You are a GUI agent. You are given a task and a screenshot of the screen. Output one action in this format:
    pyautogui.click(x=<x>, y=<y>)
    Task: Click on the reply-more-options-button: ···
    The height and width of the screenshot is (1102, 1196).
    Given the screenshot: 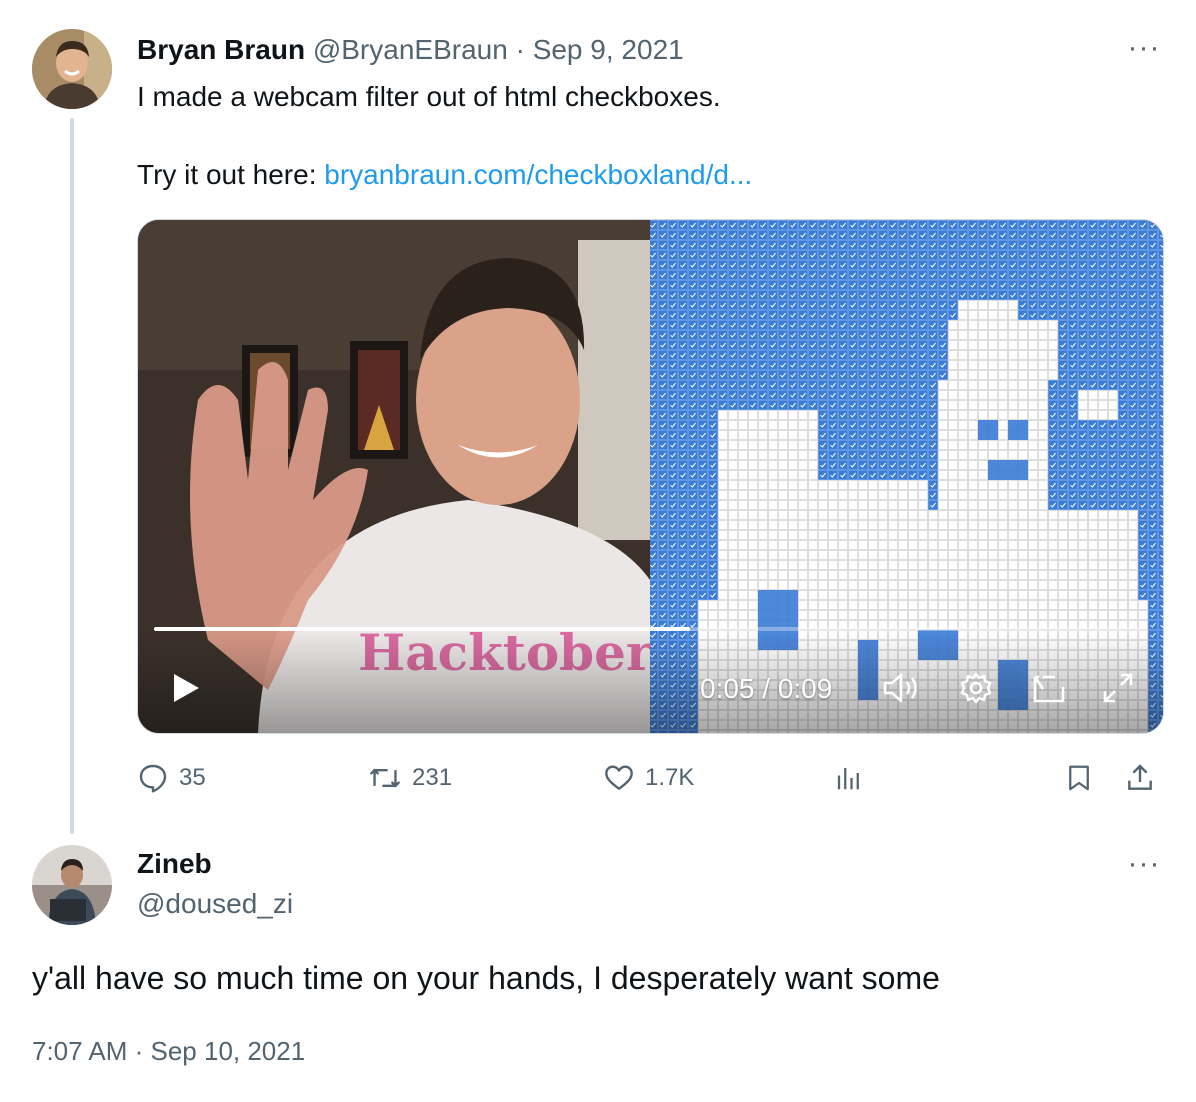 What is the action you would take?
    pyautogui.click(x=1144, y=864)
    